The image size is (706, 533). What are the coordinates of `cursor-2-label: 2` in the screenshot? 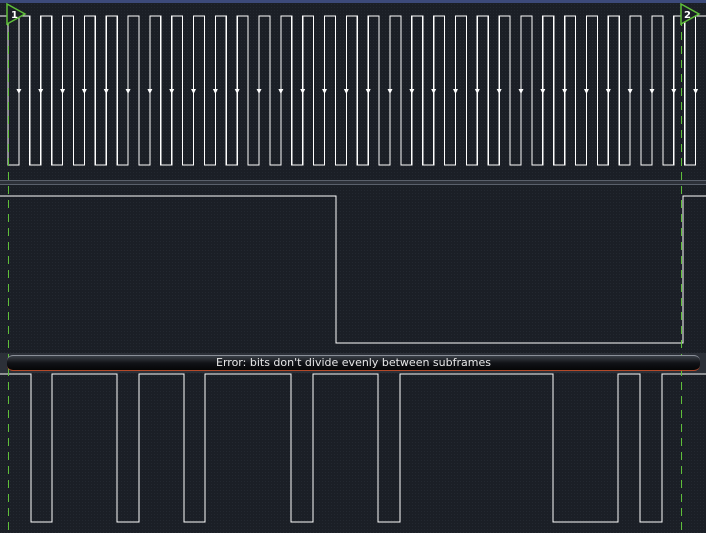 It's located at (687, 15).